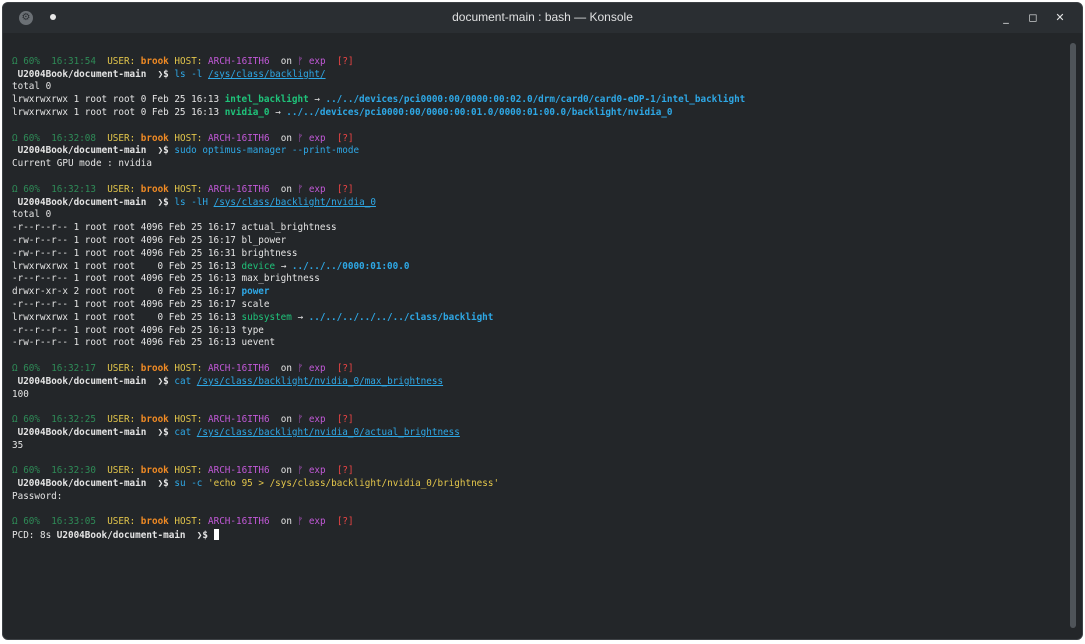 The width and height of the screenshot is (1085, 644). Describe the element at coordinates (127, 343) in the screenshot. I see `ls-perm: -rw-r--r-- 1 root root 4096 Feb 25 16:13` at that location.